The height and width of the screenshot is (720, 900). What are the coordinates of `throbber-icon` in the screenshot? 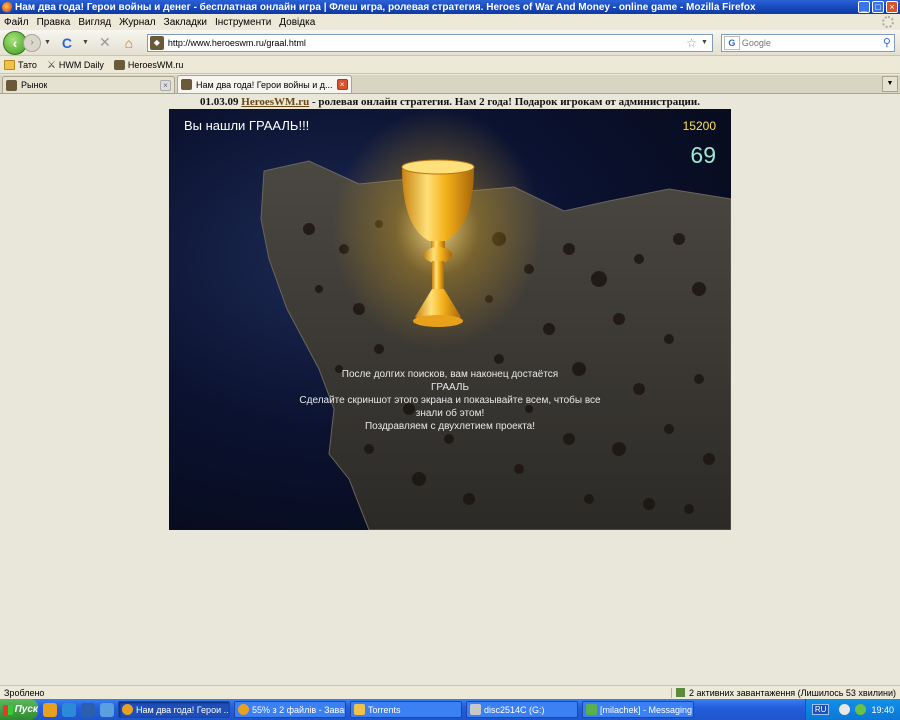 It's located at (888, 22).